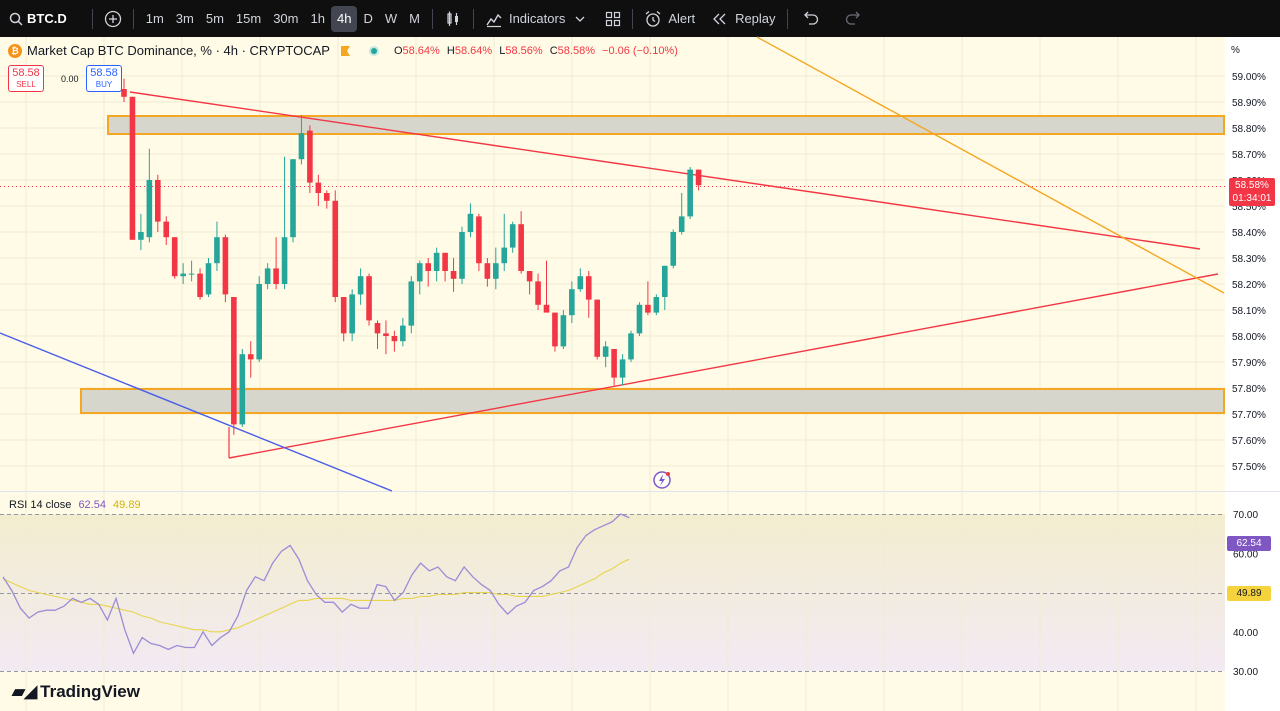 Image resolution: width=1280 pixels, height=711 pixels. What do you see at coordinates (26, 84) in the screenshot?
I see `sell-label: SELL` at bounding box center [26, 84].